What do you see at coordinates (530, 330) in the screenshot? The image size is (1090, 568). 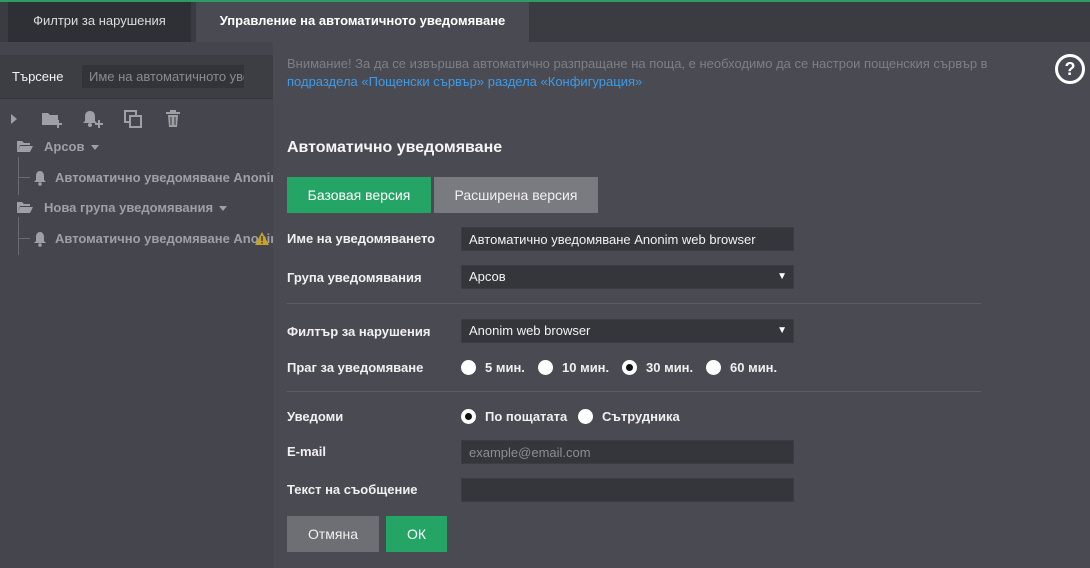 I see `violation-filter-value: Anonim web browser` at bounding box center [530, 330].